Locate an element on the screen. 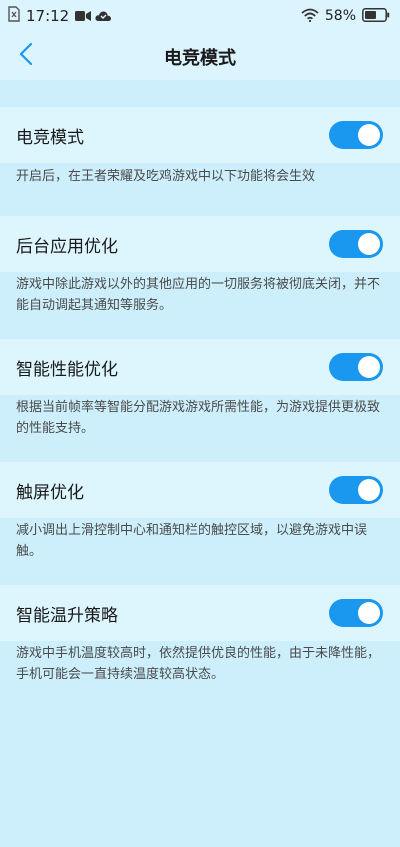  cloud-icon is located at coordinates (103, 16).